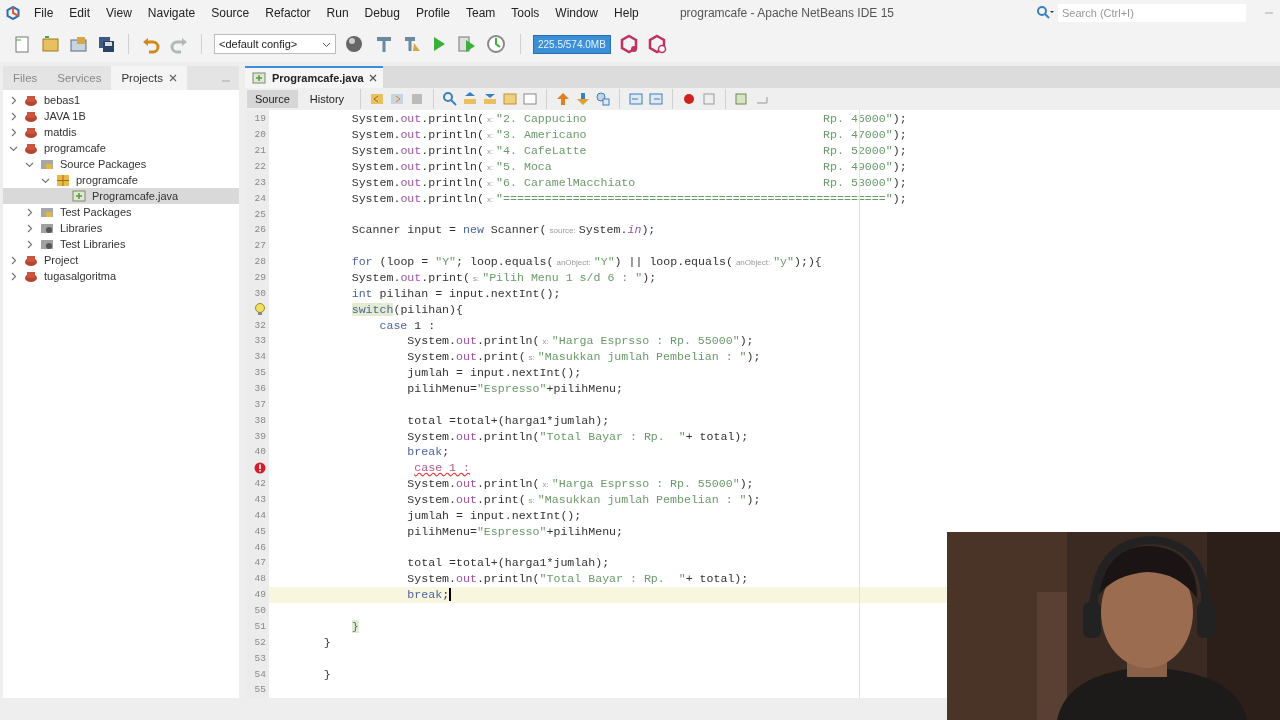  I want to click on tree-item: matdis, so click(121, 132).